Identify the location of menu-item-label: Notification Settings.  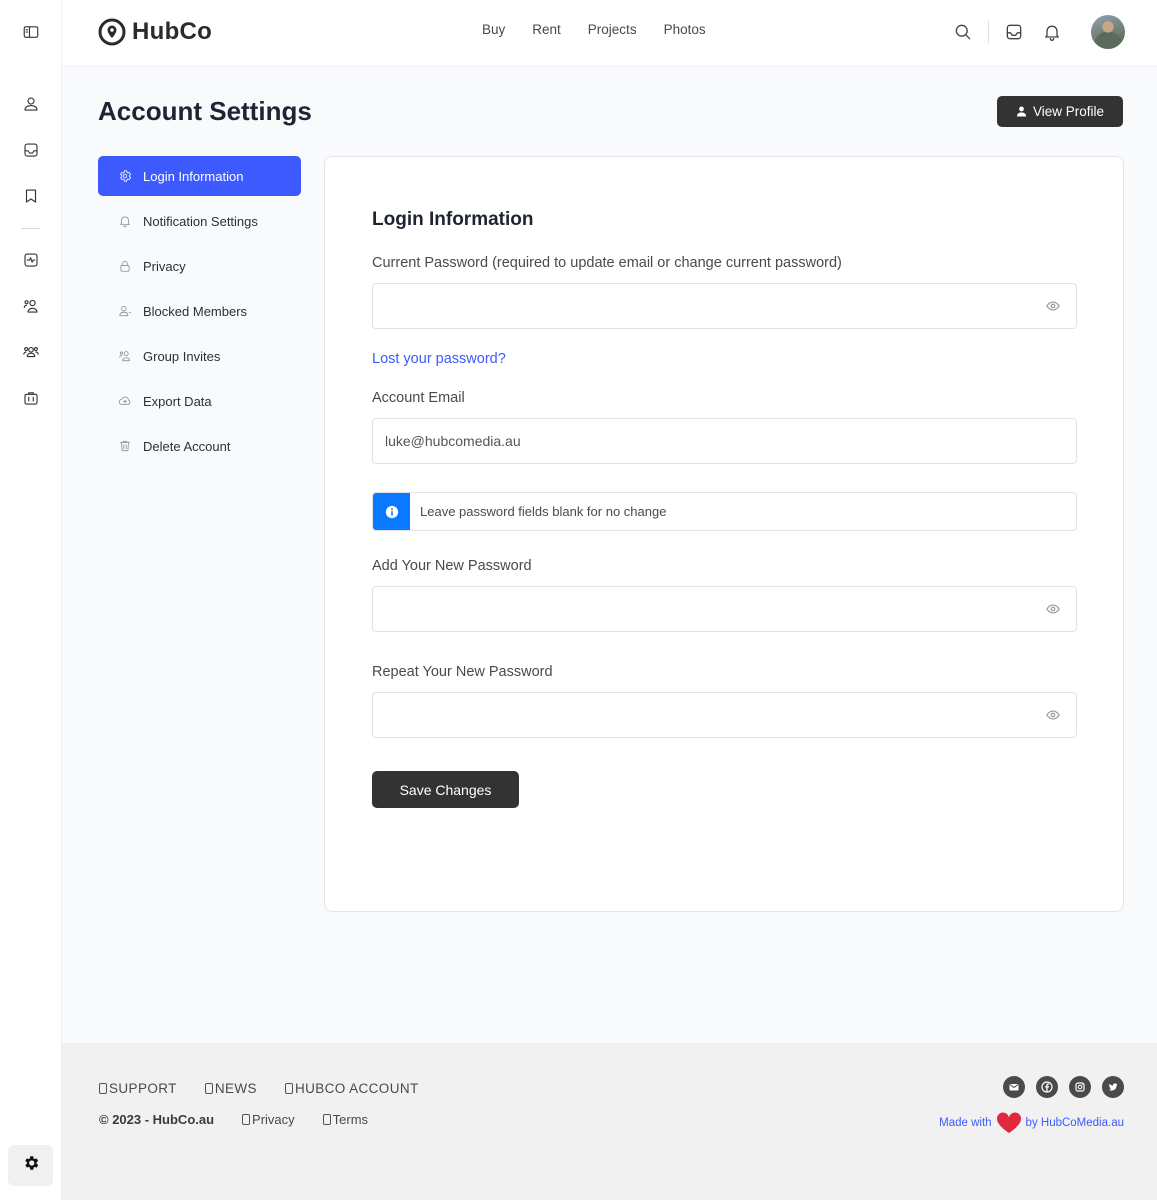
(200, 221).